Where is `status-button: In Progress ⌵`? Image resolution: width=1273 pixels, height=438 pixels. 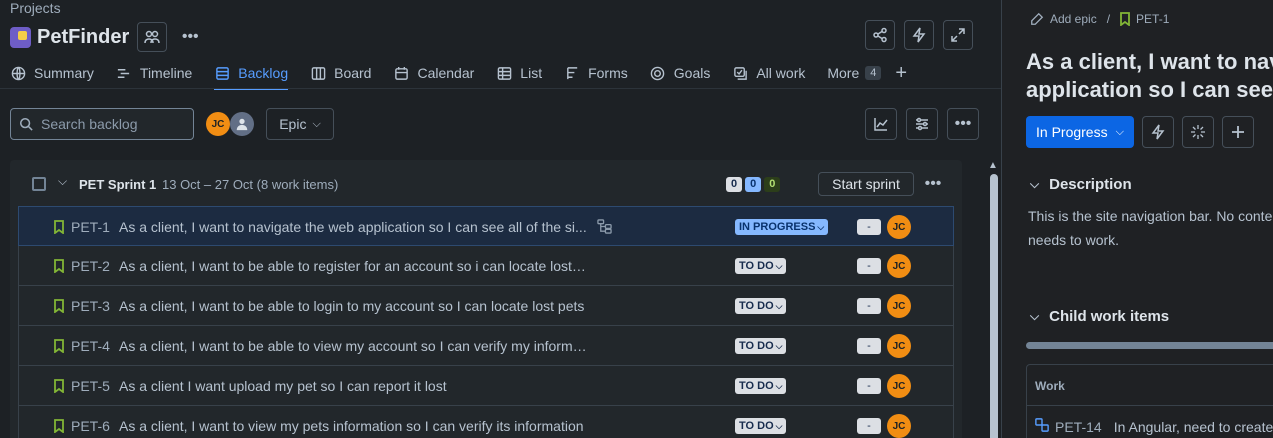 status-button: In Progress ⌵ is located at coordinates (1080, 132).